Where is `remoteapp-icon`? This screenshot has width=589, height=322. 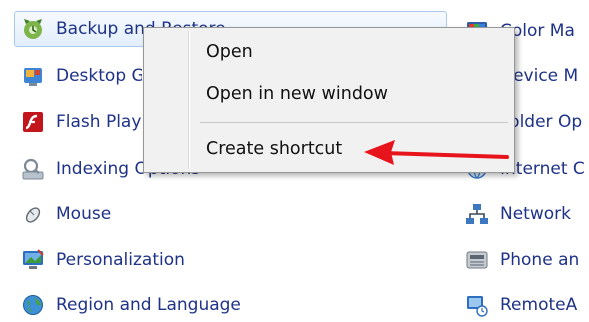
remoteapp-icon is located at coordinates (477, 306).